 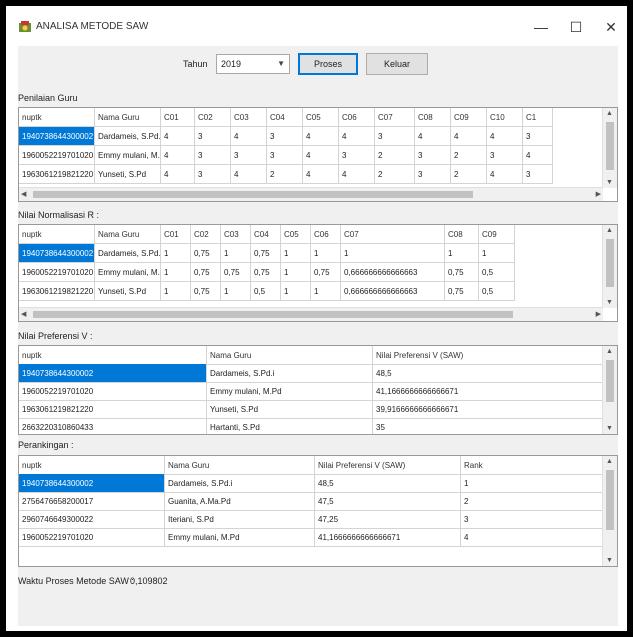 I want to click on table-cell: Iteriani, S.Pd, so click(x=240, y=519).